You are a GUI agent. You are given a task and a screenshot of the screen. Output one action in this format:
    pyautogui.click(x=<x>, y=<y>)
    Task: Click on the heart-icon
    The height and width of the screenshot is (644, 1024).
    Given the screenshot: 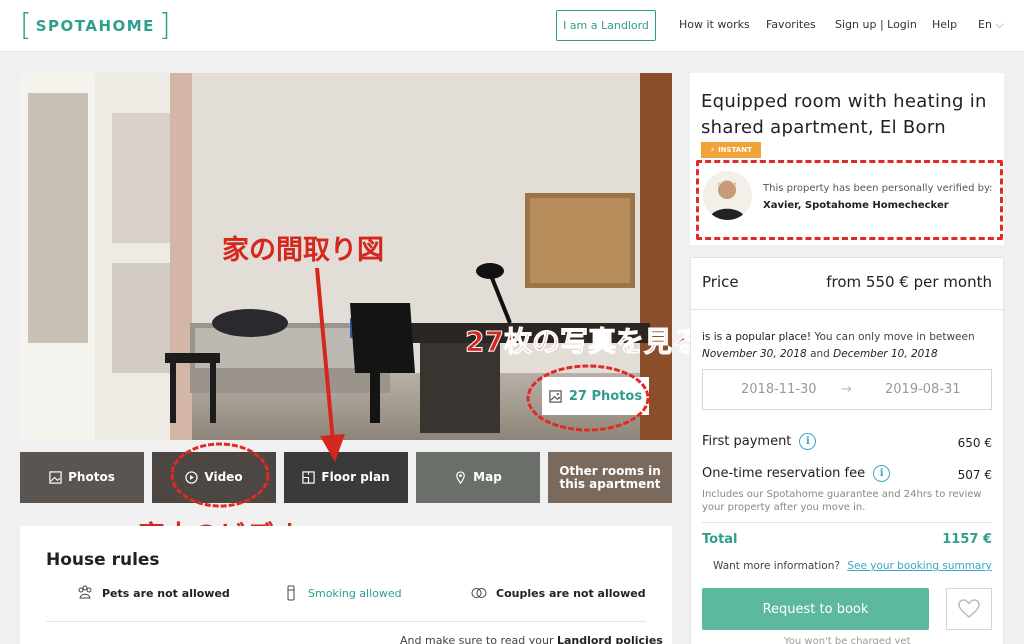 What is the action you would take?
    pyautogui.click(x=969, y=608)
    